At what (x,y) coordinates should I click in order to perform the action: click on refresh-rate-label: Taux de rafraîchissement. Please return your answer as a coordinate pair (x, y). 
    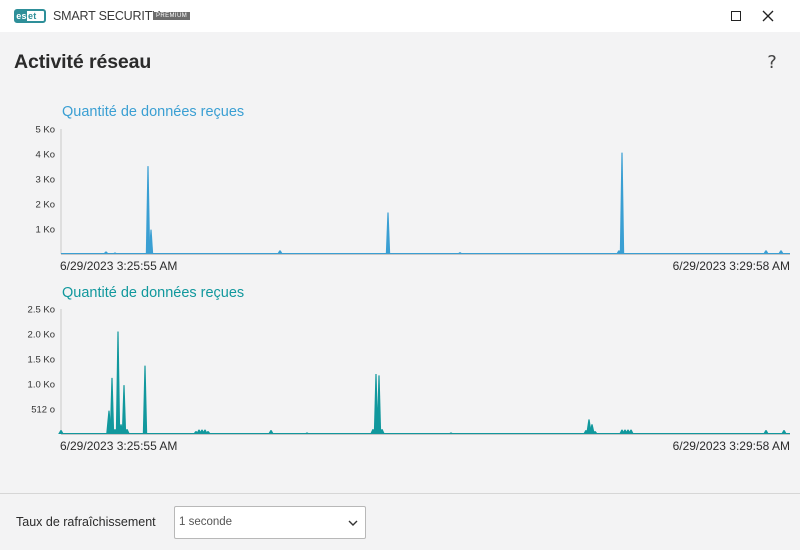
    Looking at the image, I should click on (86, 522).